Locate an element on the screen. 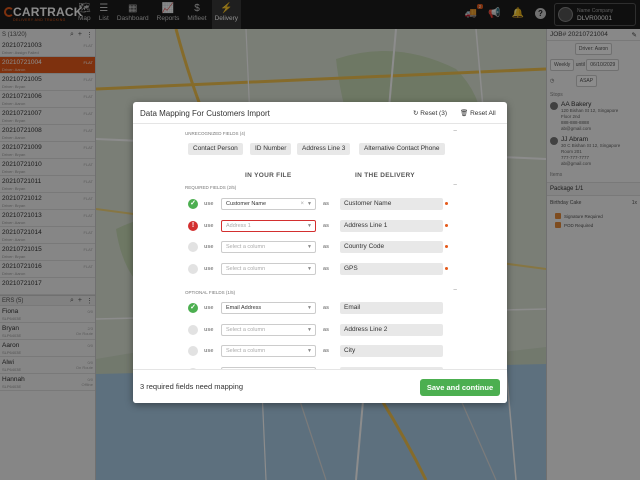  unrecognized-field-chip: Address Line 3 is located at coordinates (324, 149).